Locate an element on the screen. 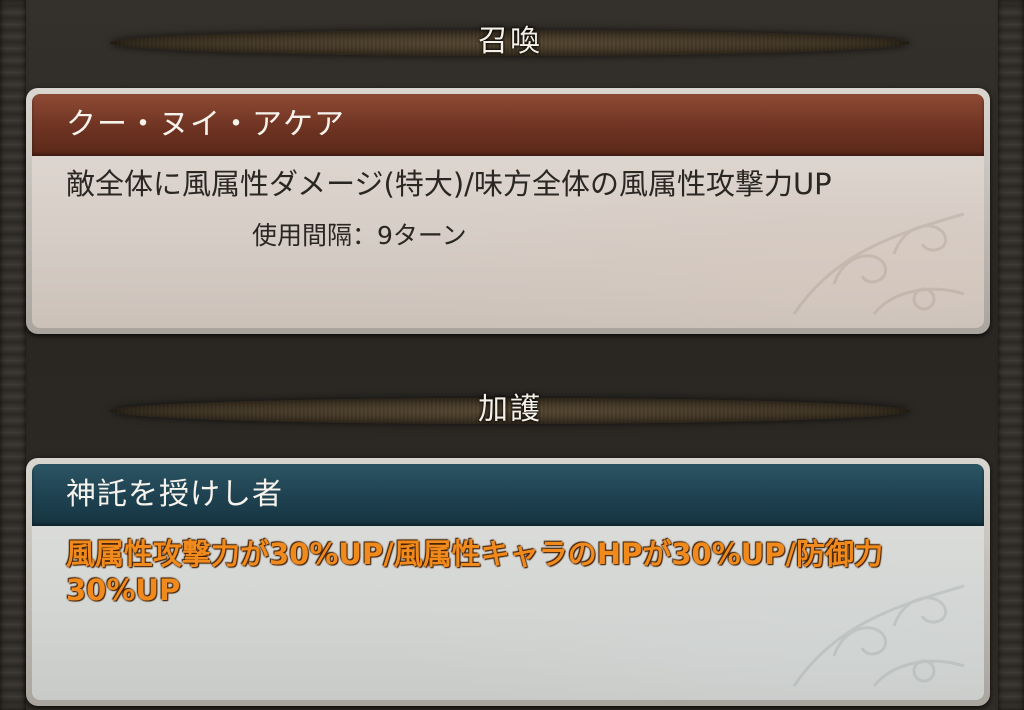 The width and height of the screenshot is (1024, 710). summon-section-header: 召喚 is located at coordinates (510, 43).